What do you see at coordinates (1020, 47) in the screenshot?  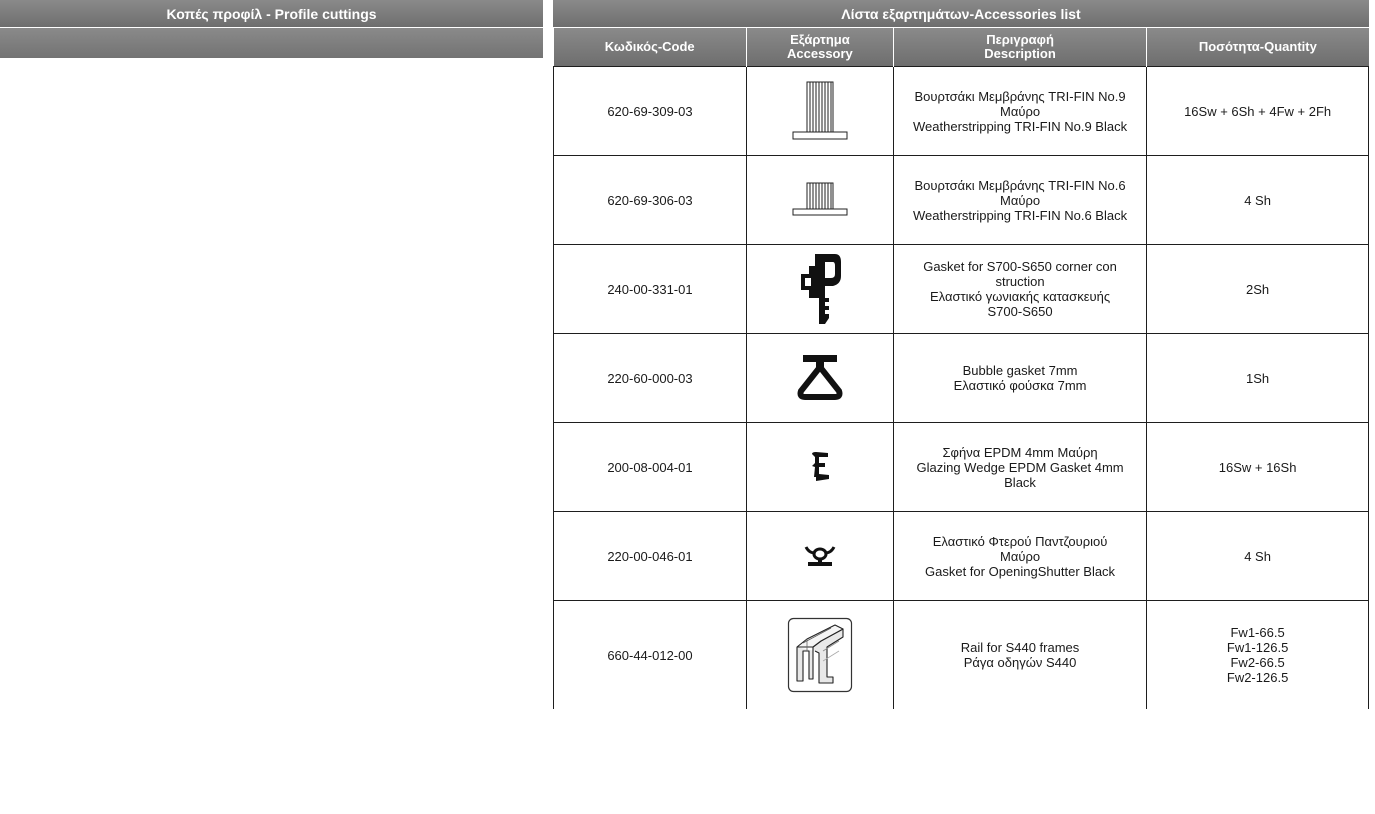 I see `description-column-header: Περιγραφή Description` at bounding box center [1020, 47].